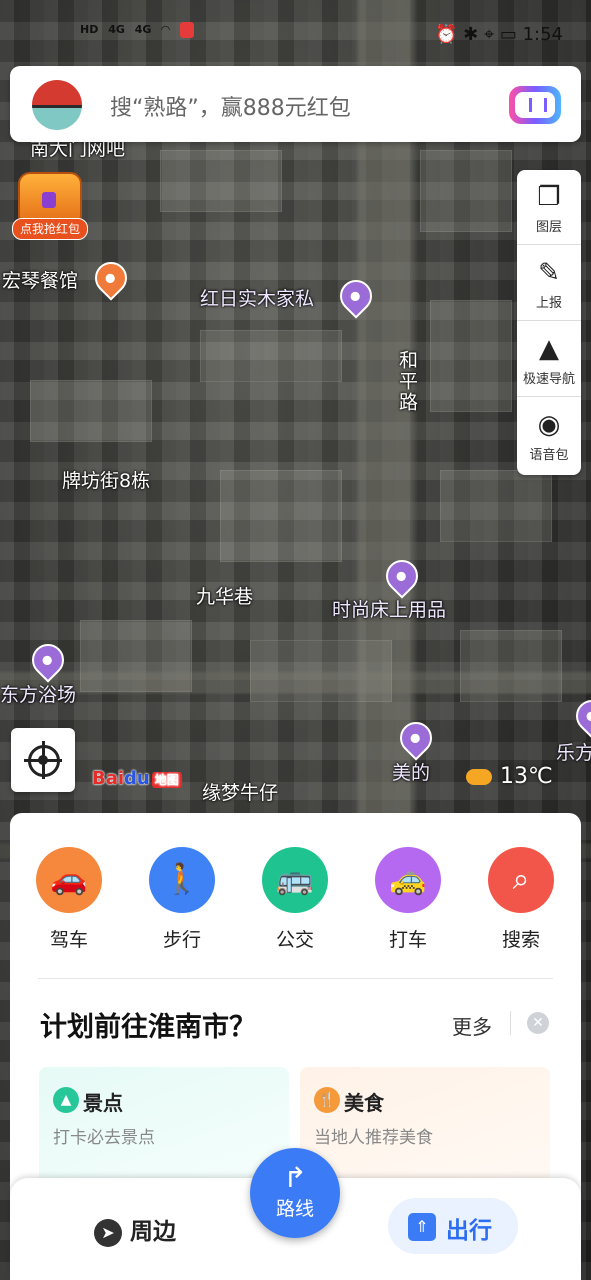  I want to click on tool-report: ✎ 上报, so click(549, 283).